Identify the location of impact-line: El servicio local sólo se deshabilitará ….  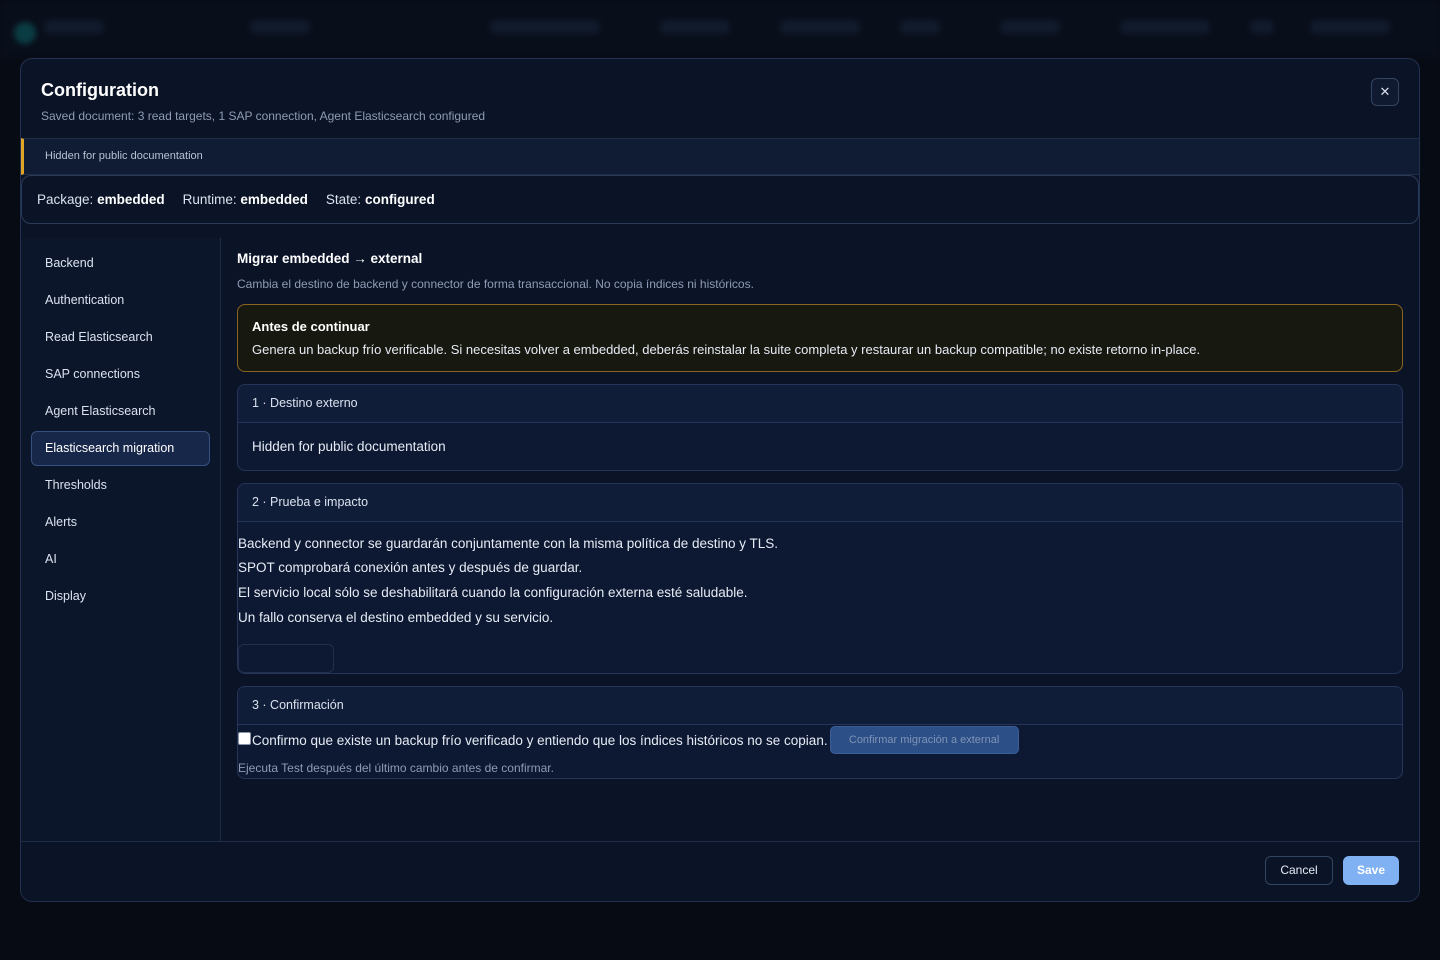
(493, 592).